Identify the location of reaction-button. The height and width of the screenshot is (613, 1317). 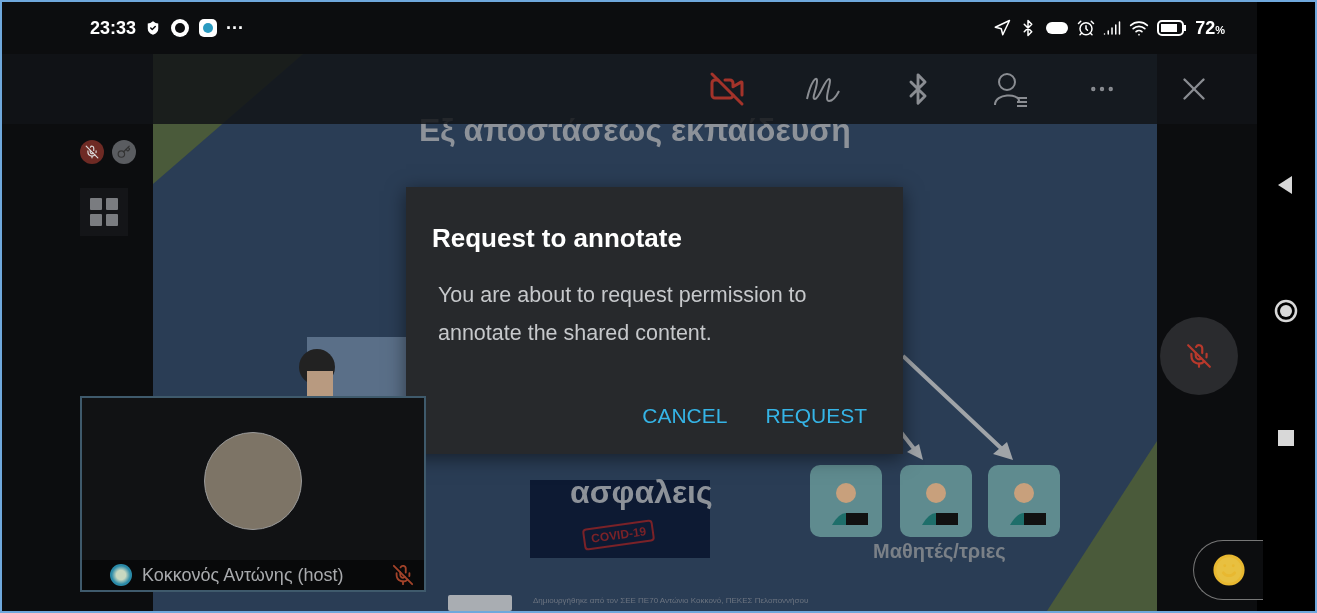
(1228, 570).